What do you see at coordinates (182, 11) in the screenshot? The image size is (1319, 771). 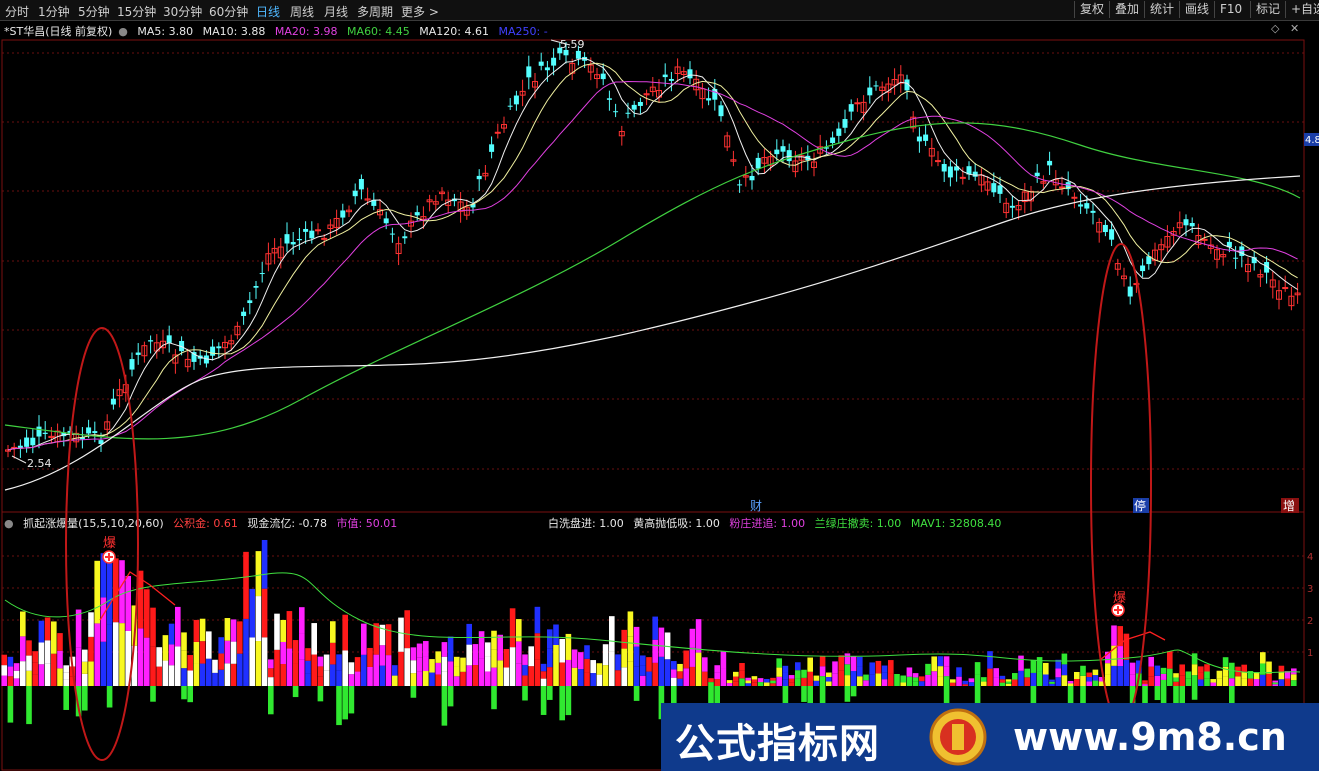 I see `period-tab-30min: 30分钟` at bounding box center [182, 11].